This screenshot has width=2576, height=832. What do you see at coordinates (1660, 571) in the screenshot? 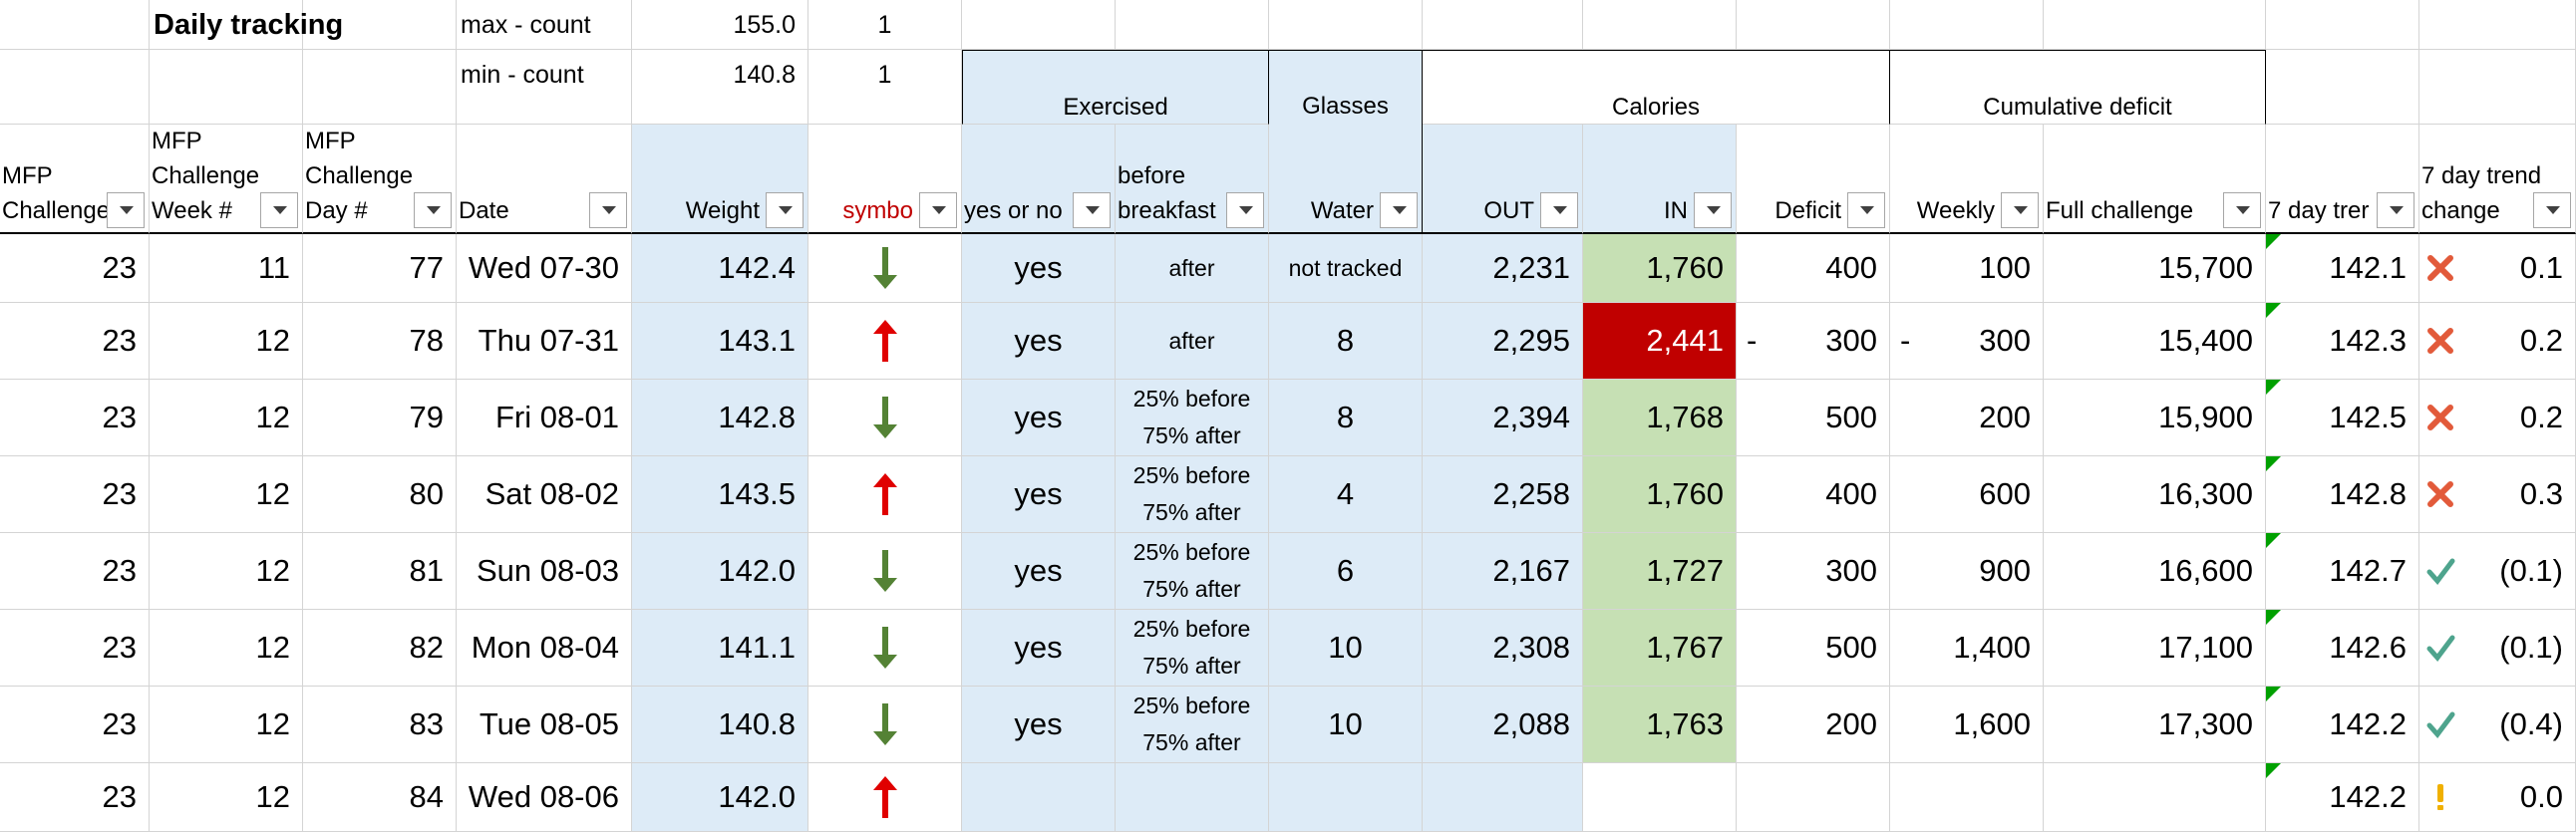
I see `cell-calories-in: 1,727` at bounding box center [1660, 571].